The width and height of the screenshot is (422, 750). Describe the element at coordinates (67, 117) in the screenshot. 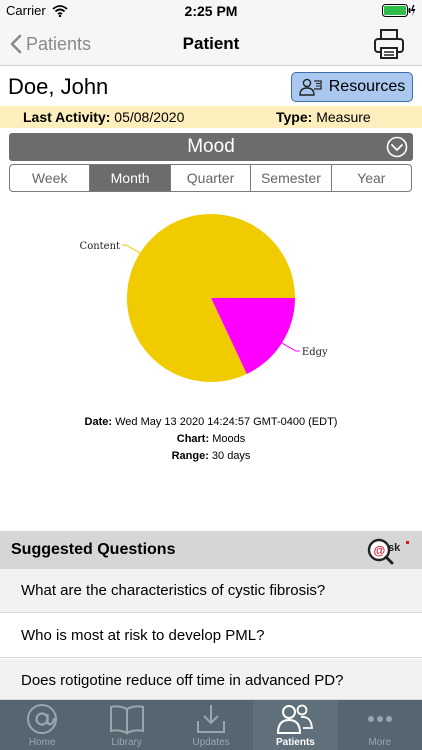

I see `last-activity-label: Last Activity:` at that location.